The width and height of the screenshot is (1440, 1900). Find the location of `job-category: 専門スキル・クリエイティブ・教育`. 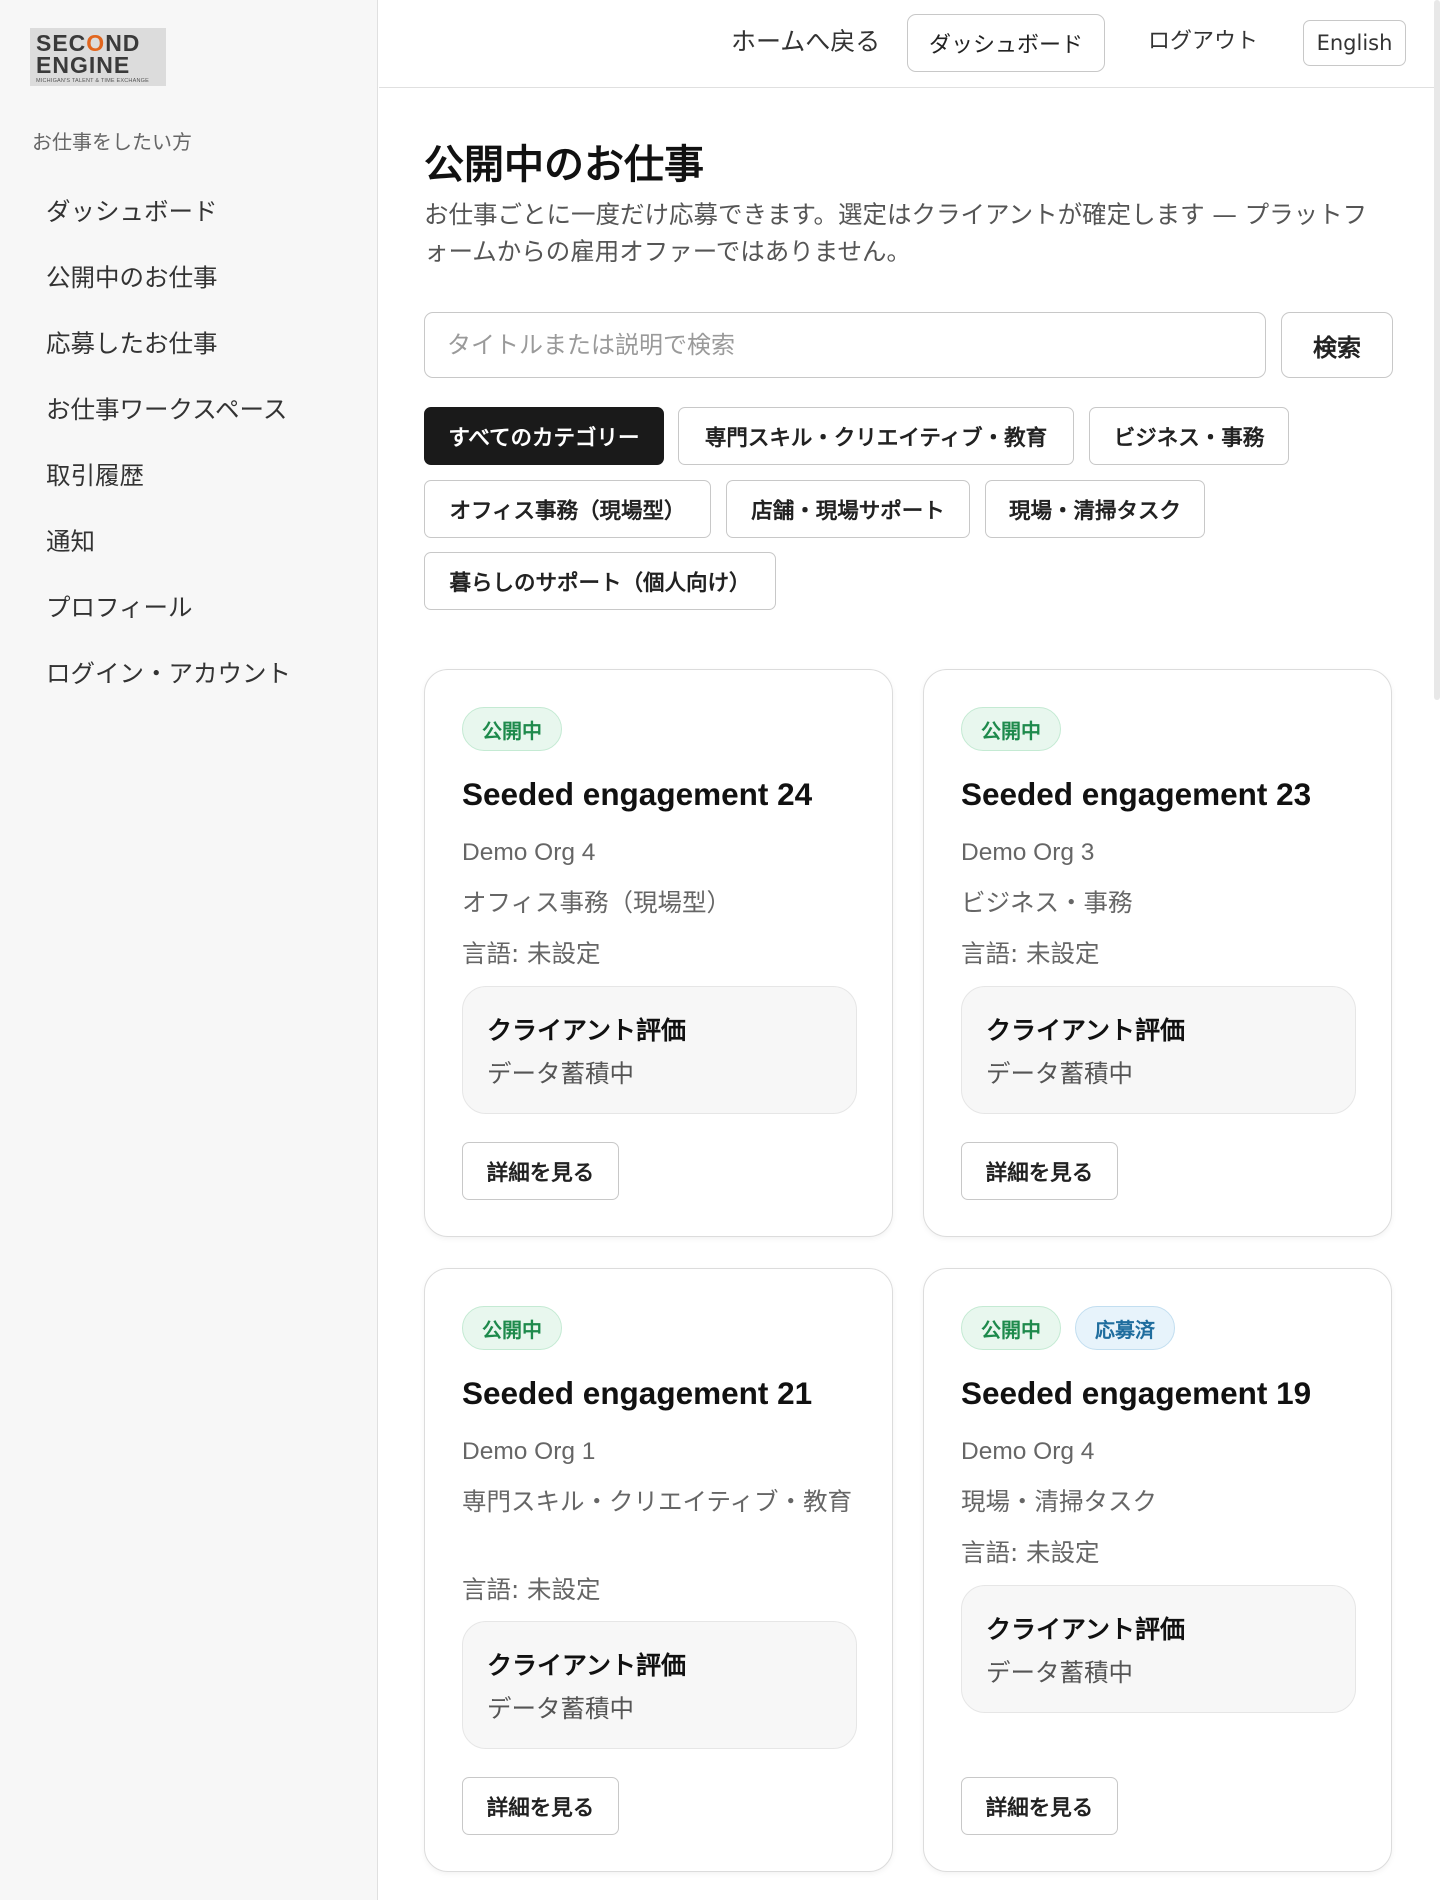

job-category: 専門スキル・クリエイティブ・教育 is located at coordinates (657, 1501).